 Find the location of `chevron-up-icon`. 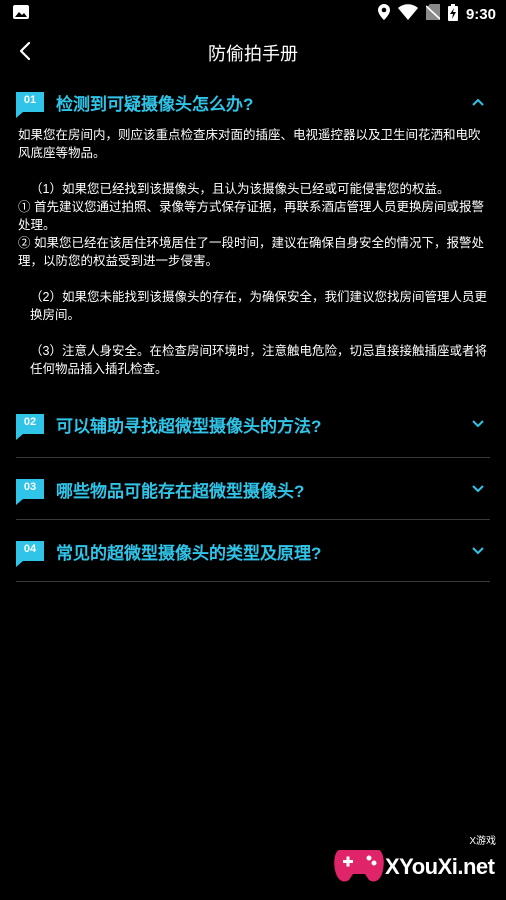

chevron-up-icon is located at coordinates (478, 102).